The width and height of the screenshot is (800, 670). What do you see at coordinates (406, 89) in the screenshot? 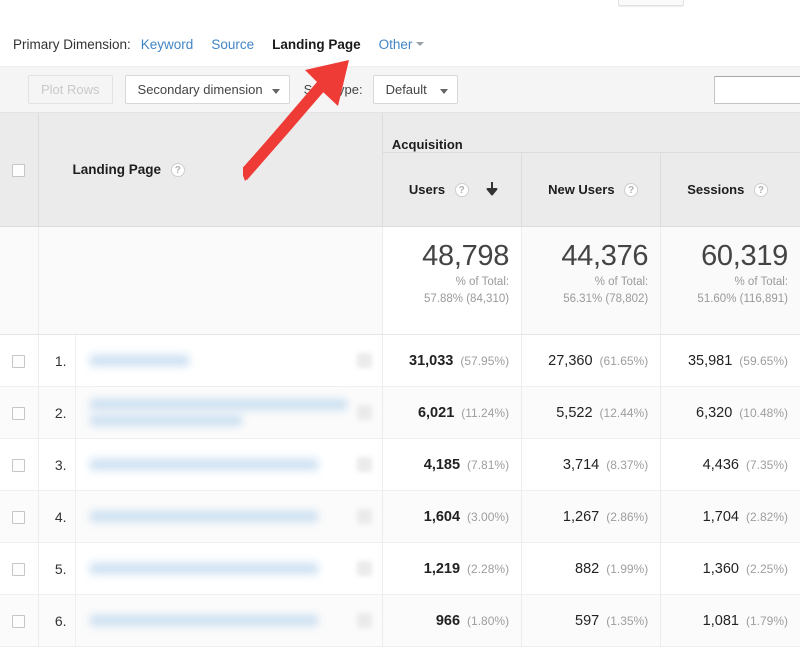
I see `sort-type-value: Default` at bounding box center [406, 89].